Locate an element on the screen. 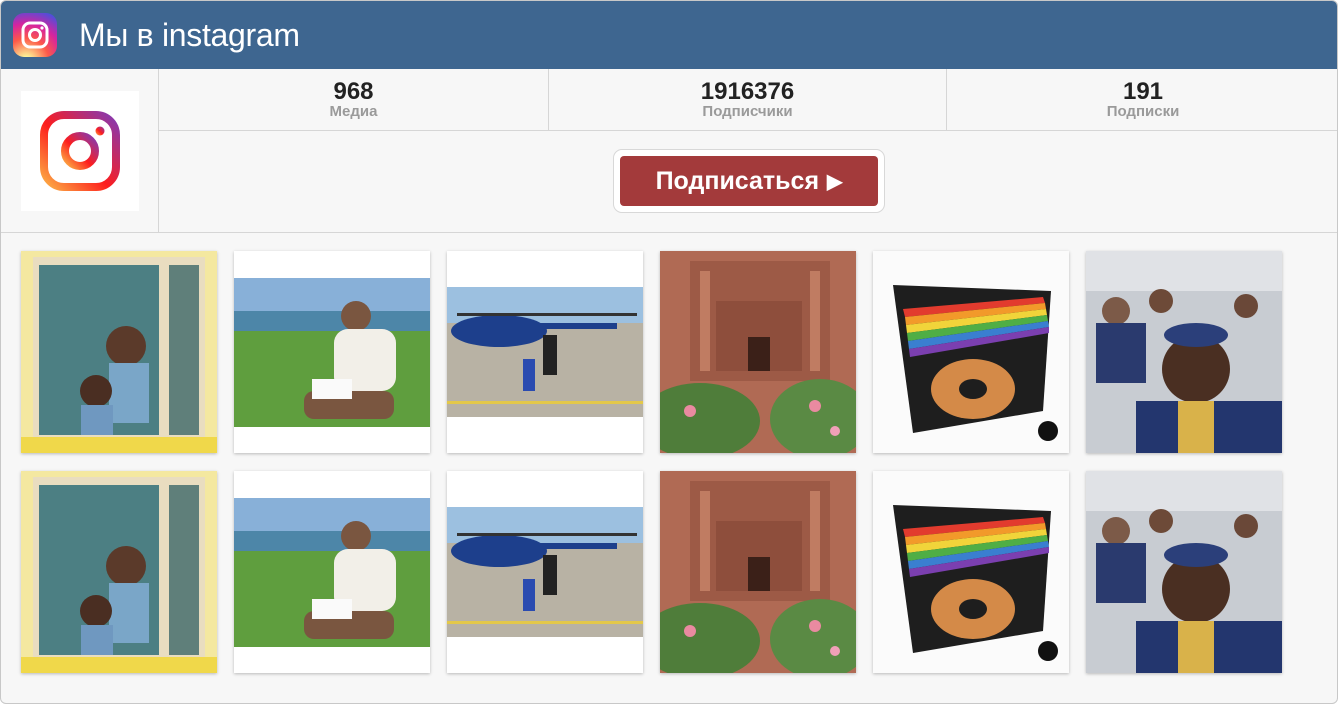 The image size is (1340, 706). stat-value: 191 is located at coordinates (1143, 91).